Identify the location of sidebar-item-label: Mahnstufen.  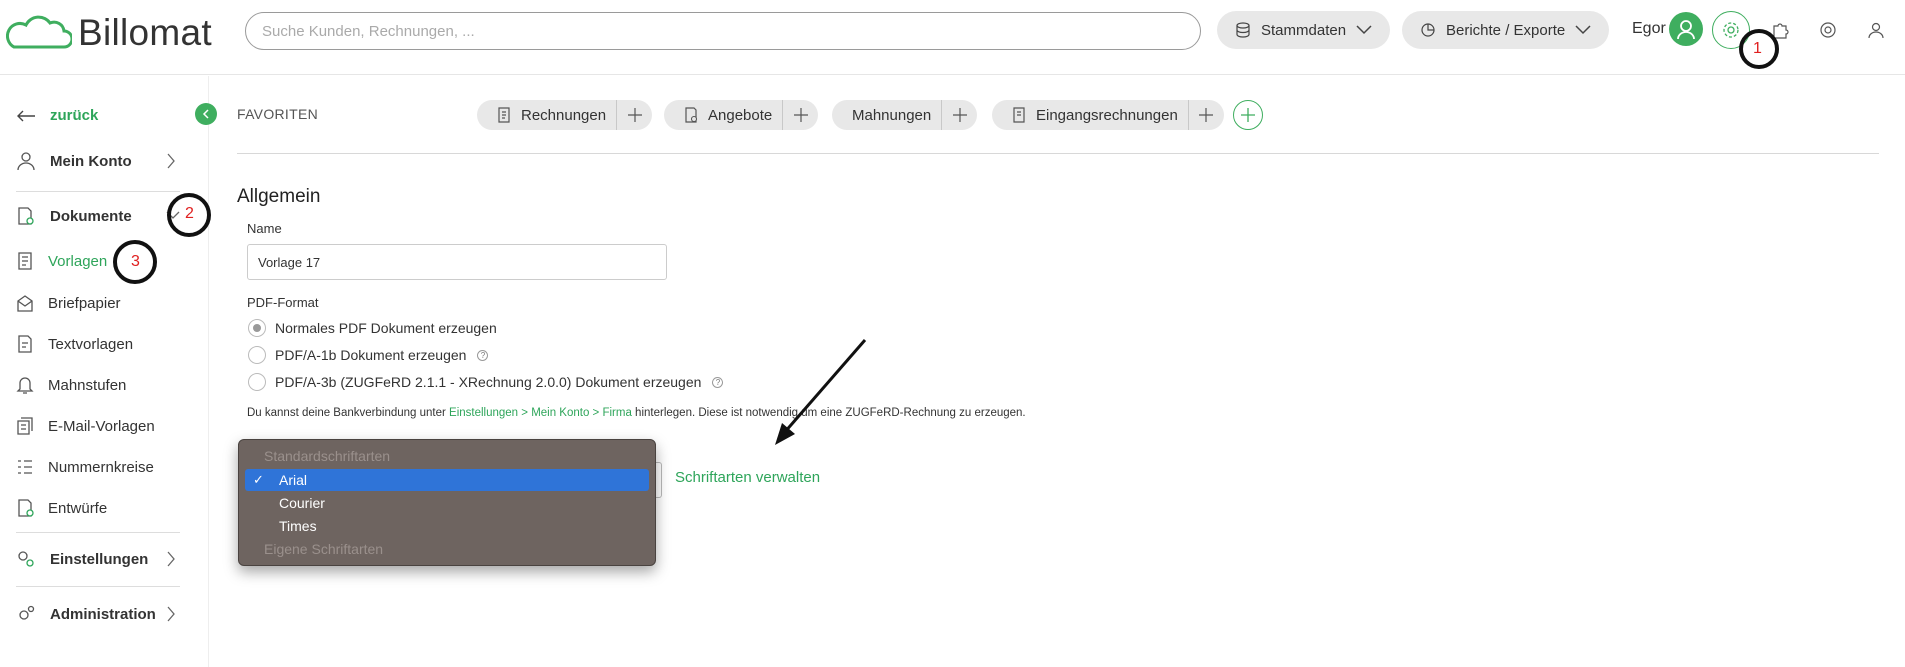
(87, 385).